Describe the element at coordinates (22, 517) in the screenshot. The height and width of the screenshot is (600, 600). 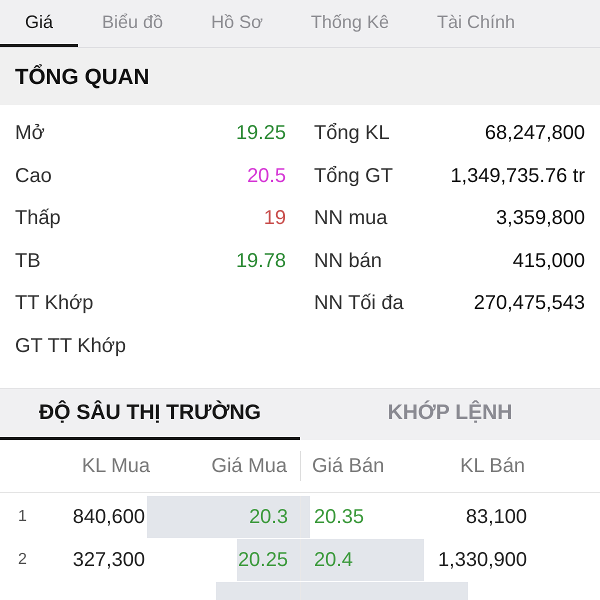
I see `row-index: 1` at that location.